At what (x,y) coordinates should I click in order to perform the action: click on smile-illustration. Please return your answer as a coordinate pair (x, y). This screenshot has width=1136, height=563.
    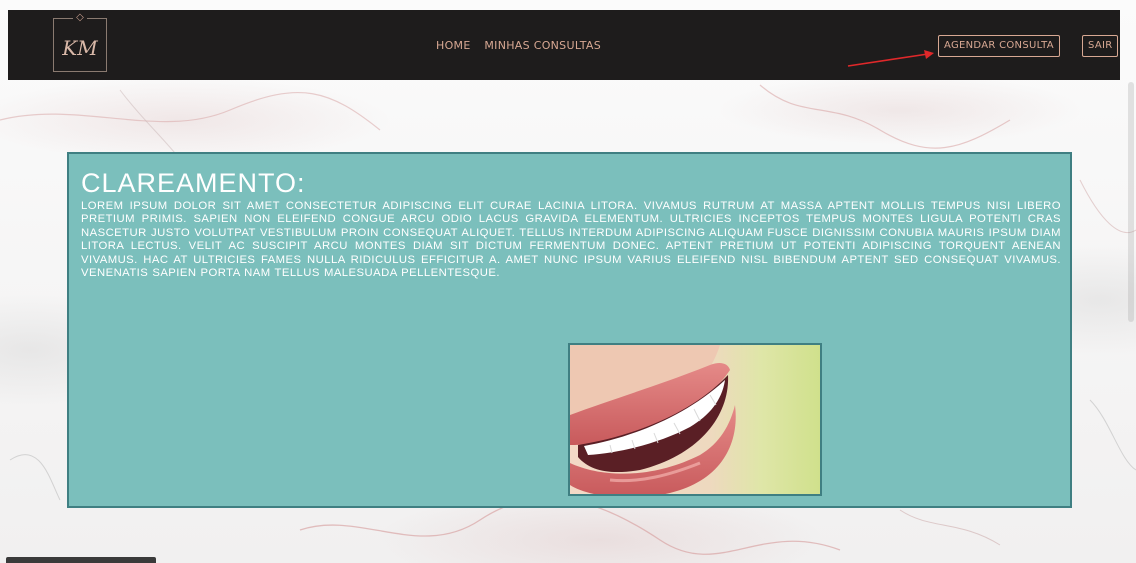
    Looking at the image, I should click on (695, 419).